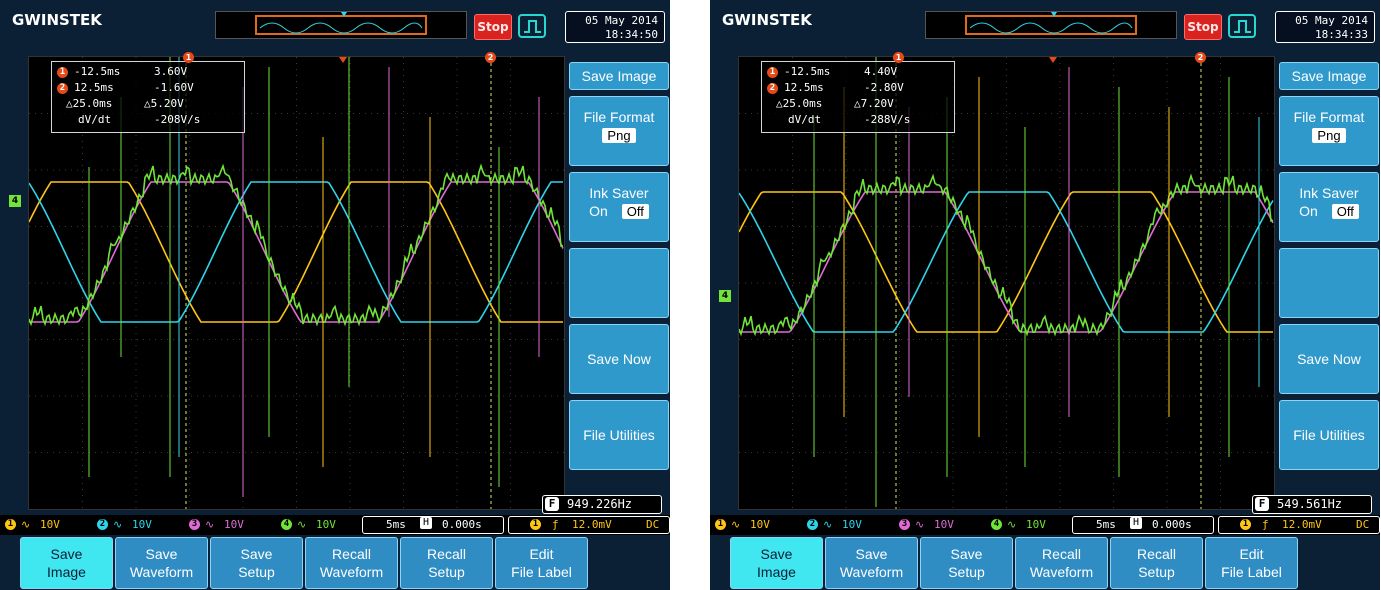 This screenshot has height=590, width=1381. I want to click on cursor-2-time: 12.5ms, so click(804, 87).